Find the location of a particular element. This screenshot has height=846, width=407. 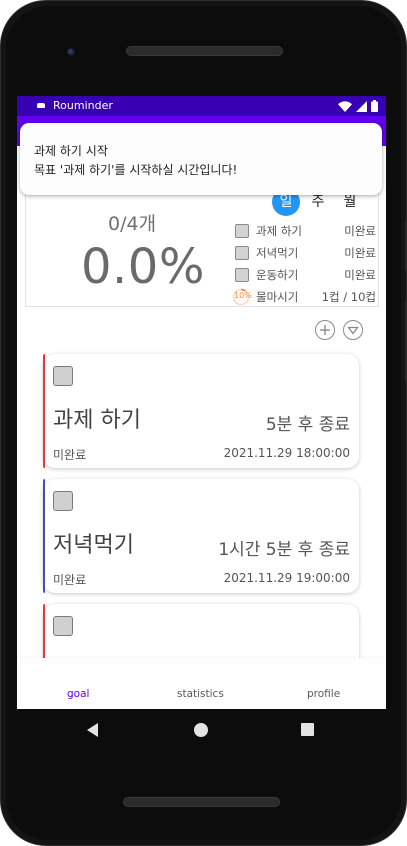

status-bar: Rouminder is located at coordinates (201, 106).